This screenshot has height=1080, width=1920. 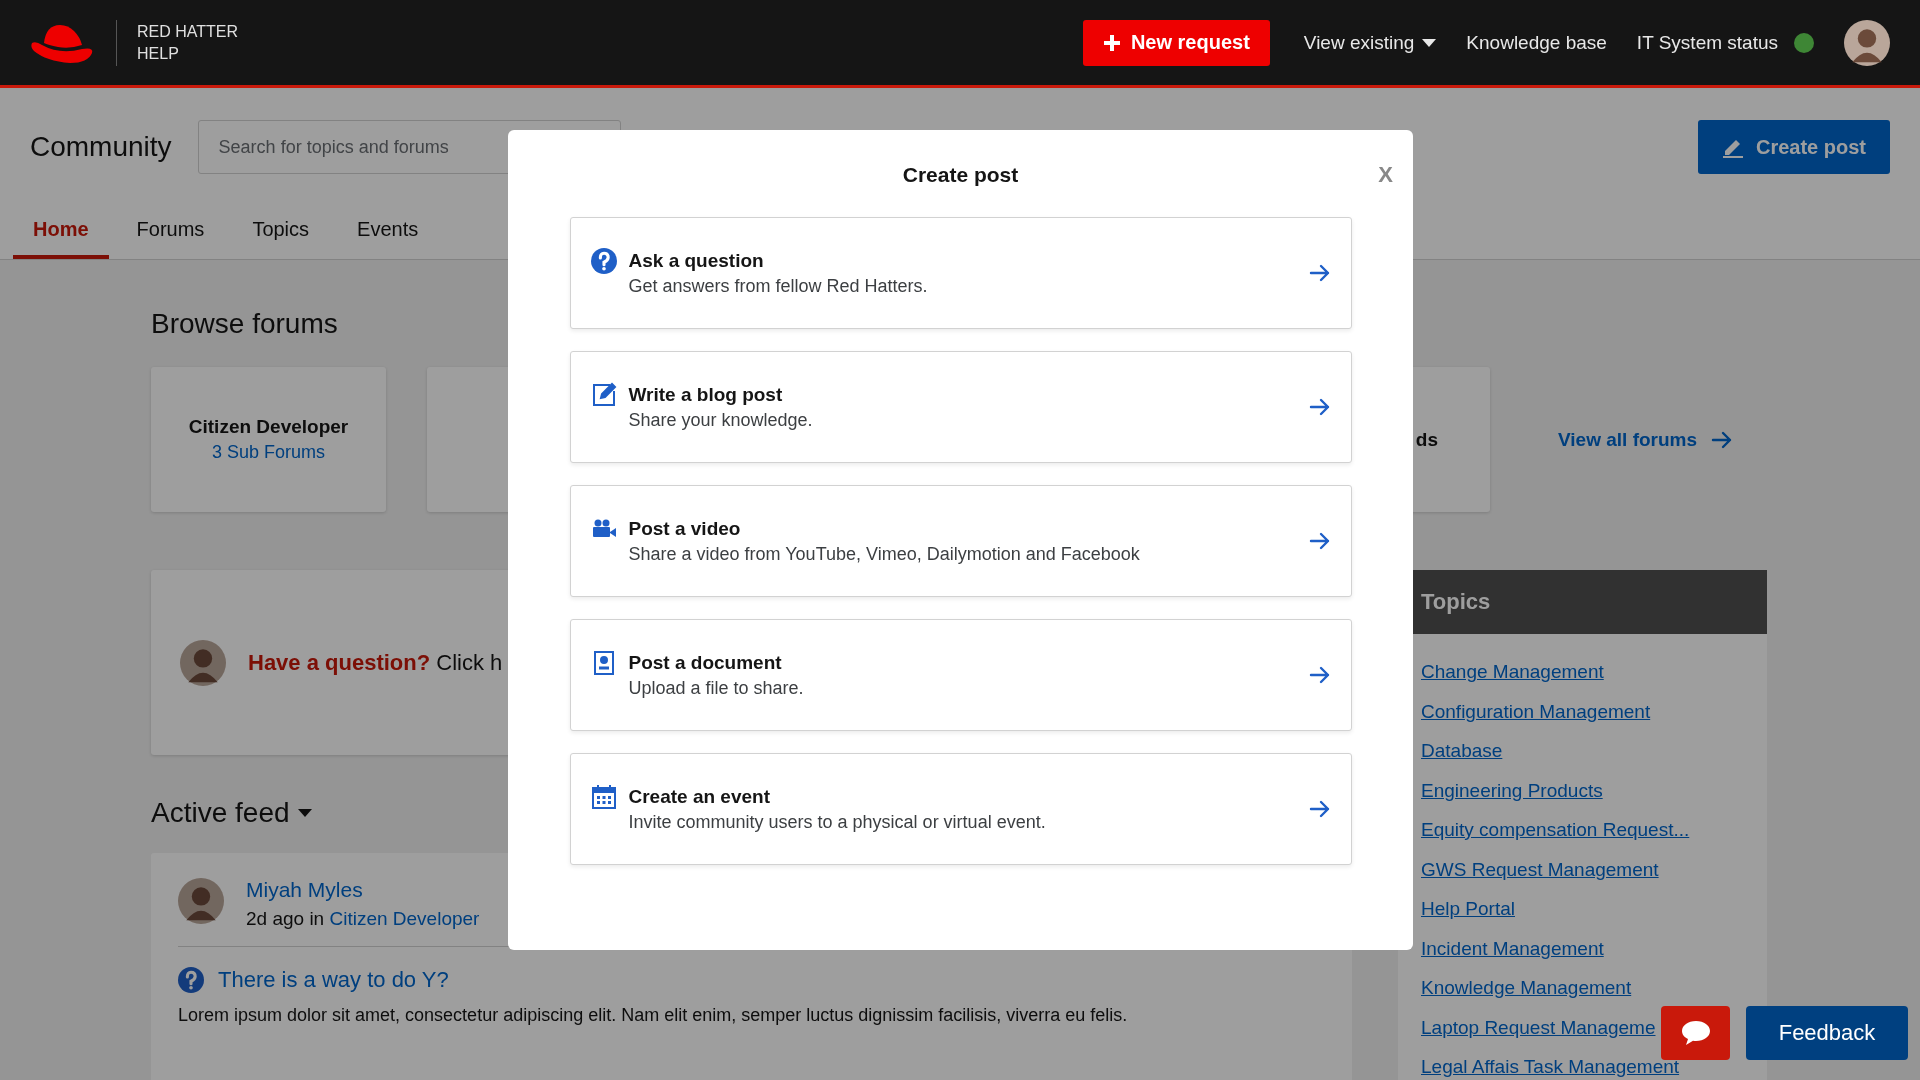 What do you see at coordinates (268, 439) in the screenshot?
I see `forum-card: Citizen Developer 3 Sub Forums` at bounding box center [268, 439].